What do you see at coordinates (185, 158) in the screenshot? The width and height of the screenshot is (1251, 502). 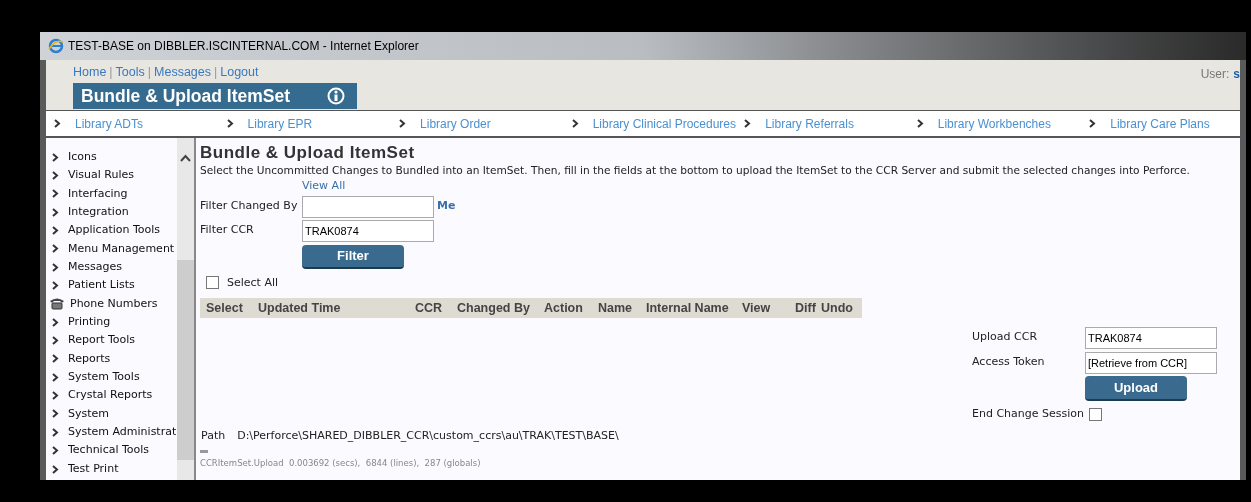 I see `scroll-up-icon` at bounding box center [185, 158].